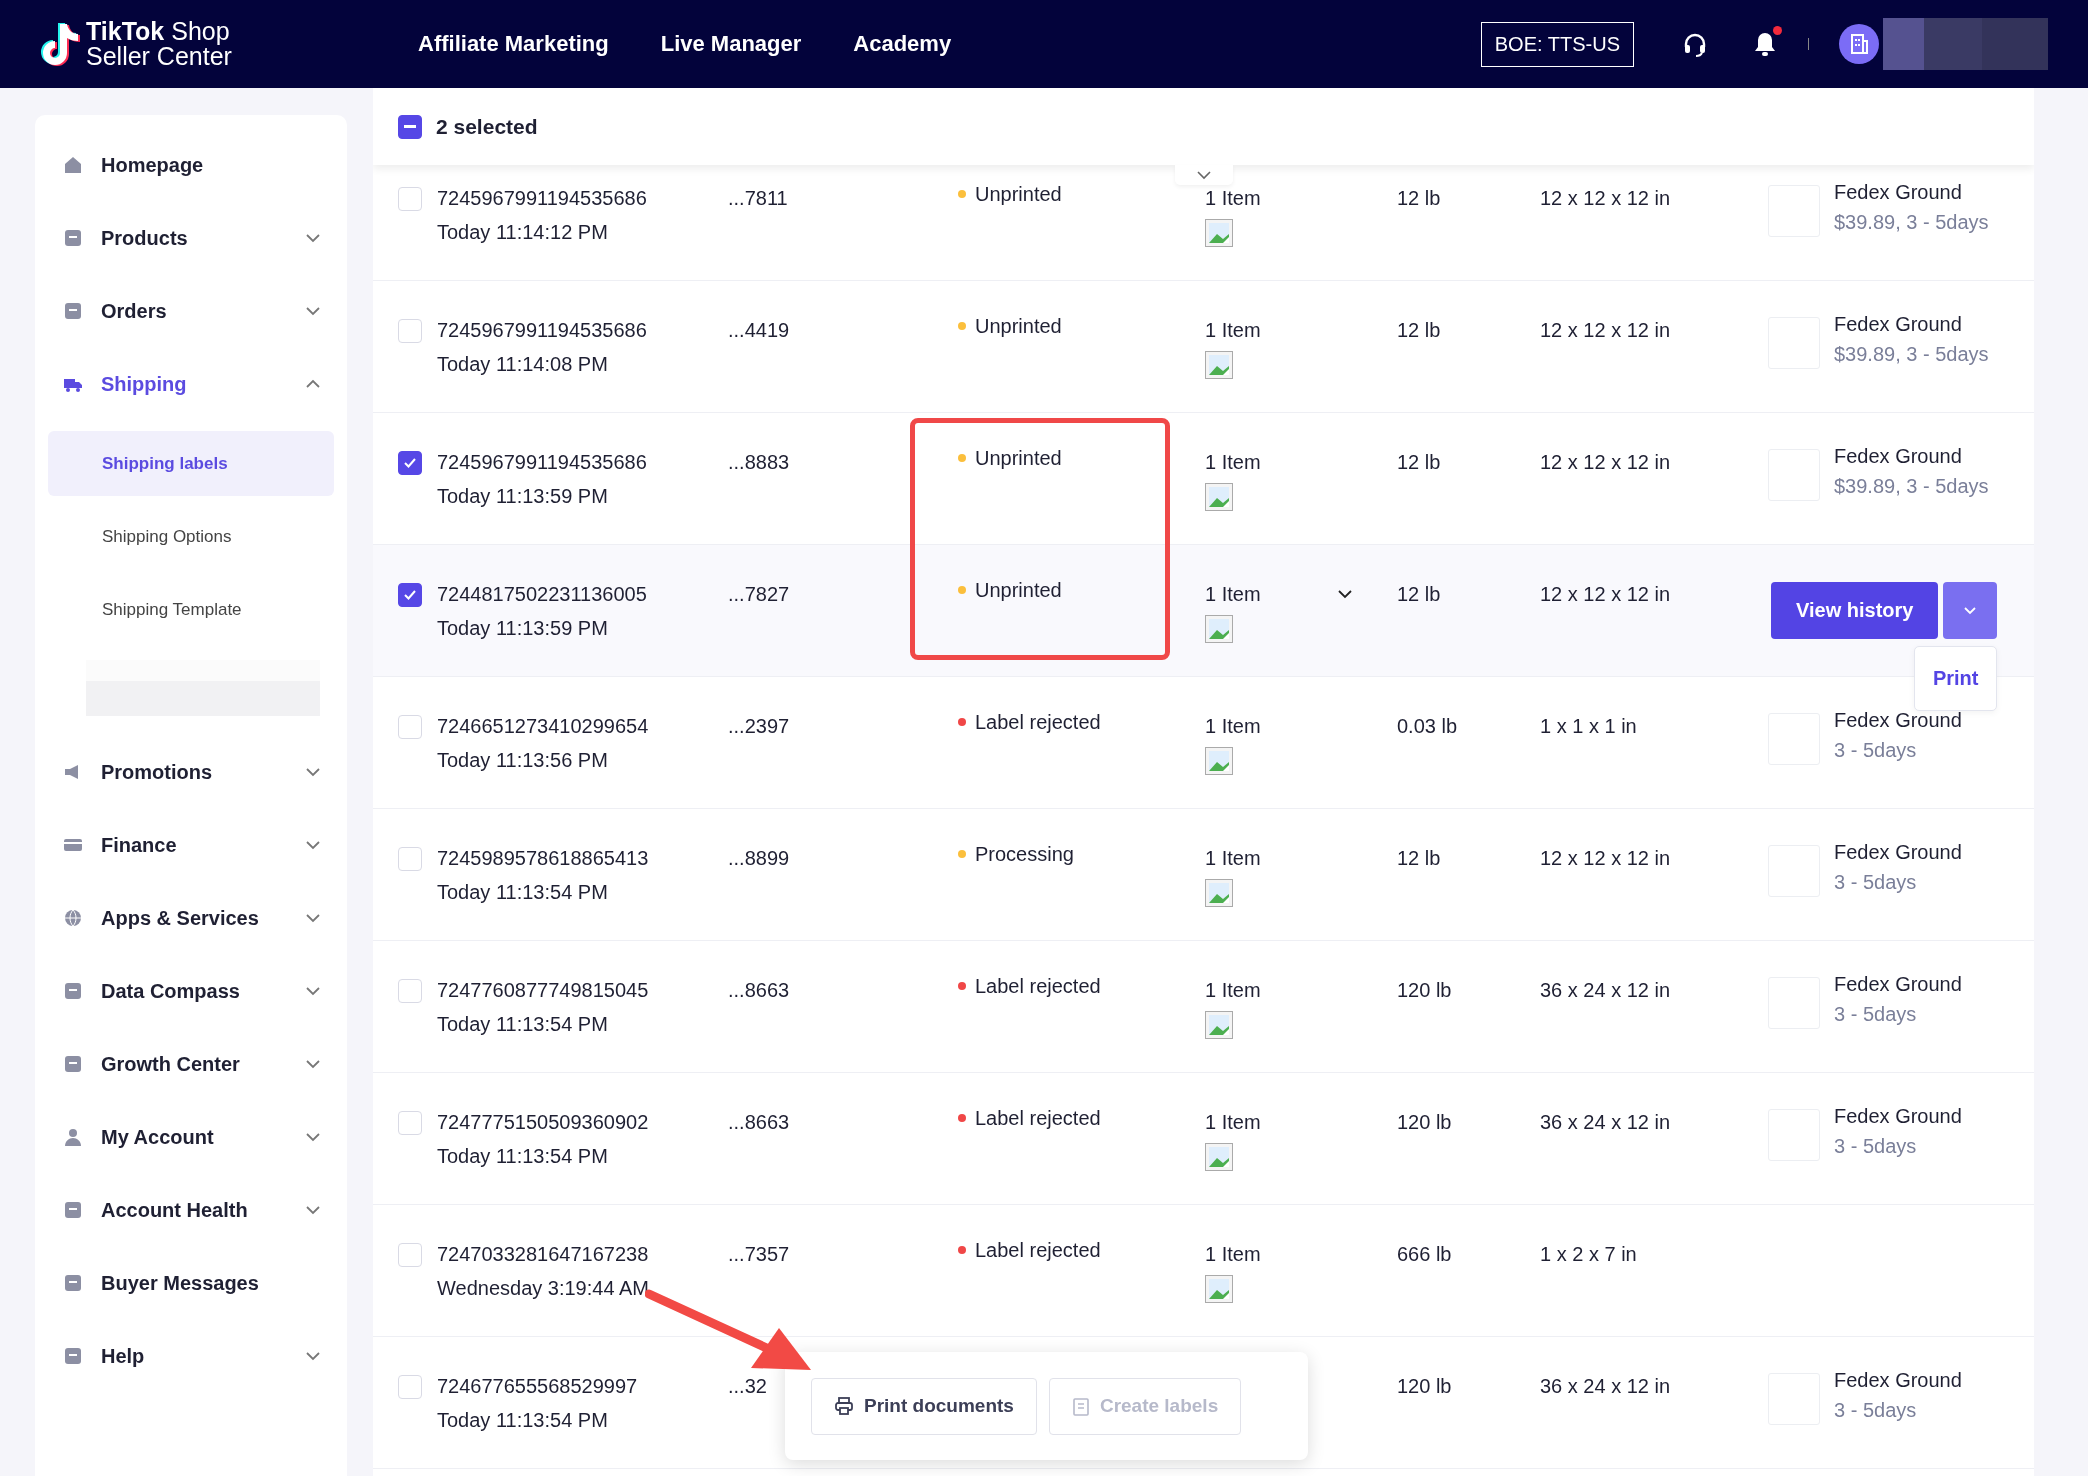 This screenshot has height=1476, width=2088. What do you see at coordinates (759, 858) in the screenshot?
I see `package-id: ...8899` at bounding box center [759, 858].